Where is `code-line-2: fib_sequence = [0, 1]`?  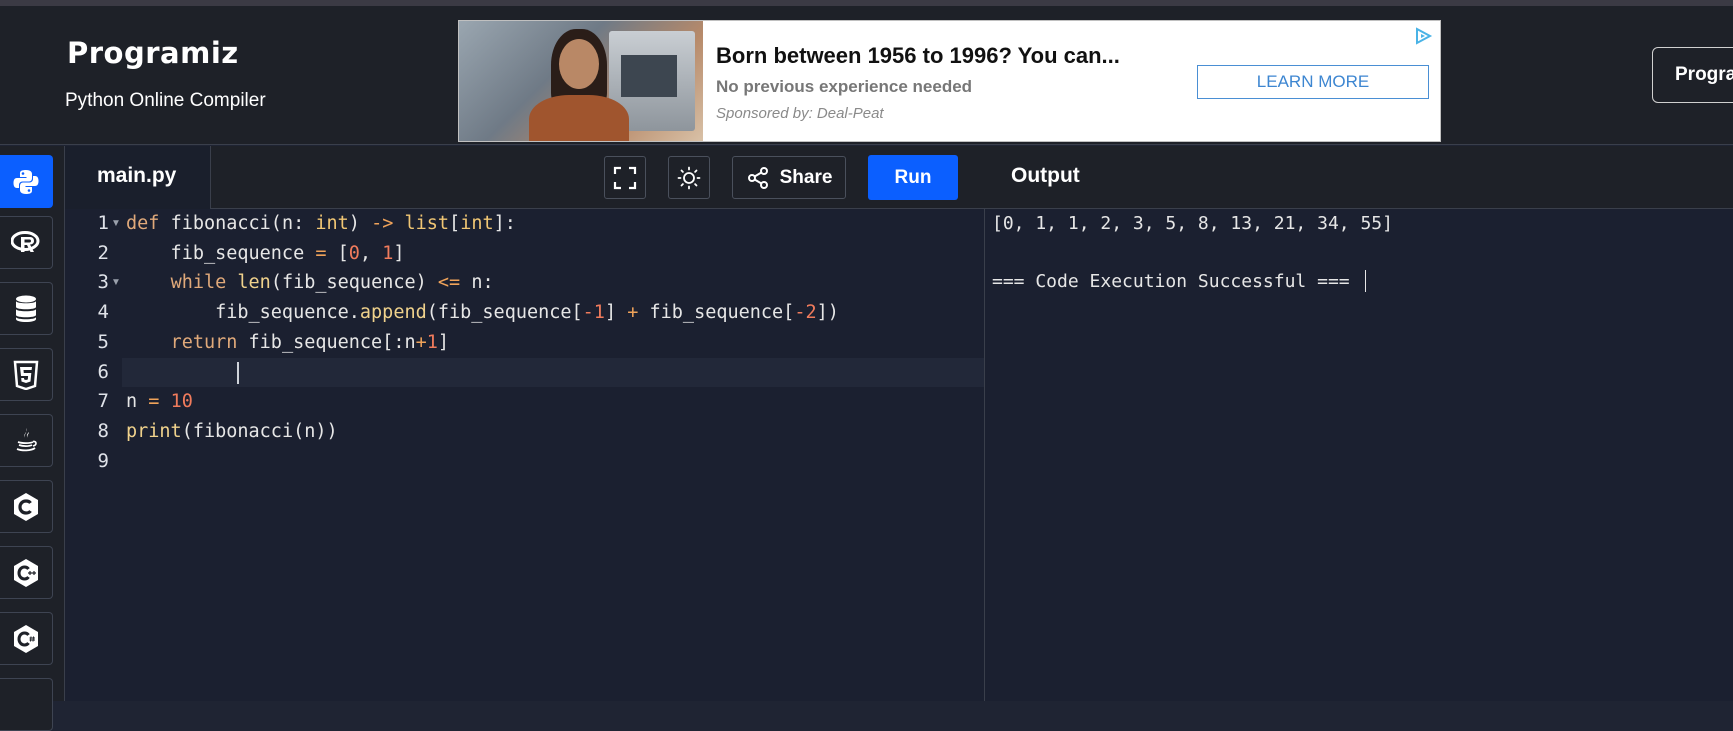 code-line-2: fib_sequence = [0, 1] is located at coordinates (265, 254).